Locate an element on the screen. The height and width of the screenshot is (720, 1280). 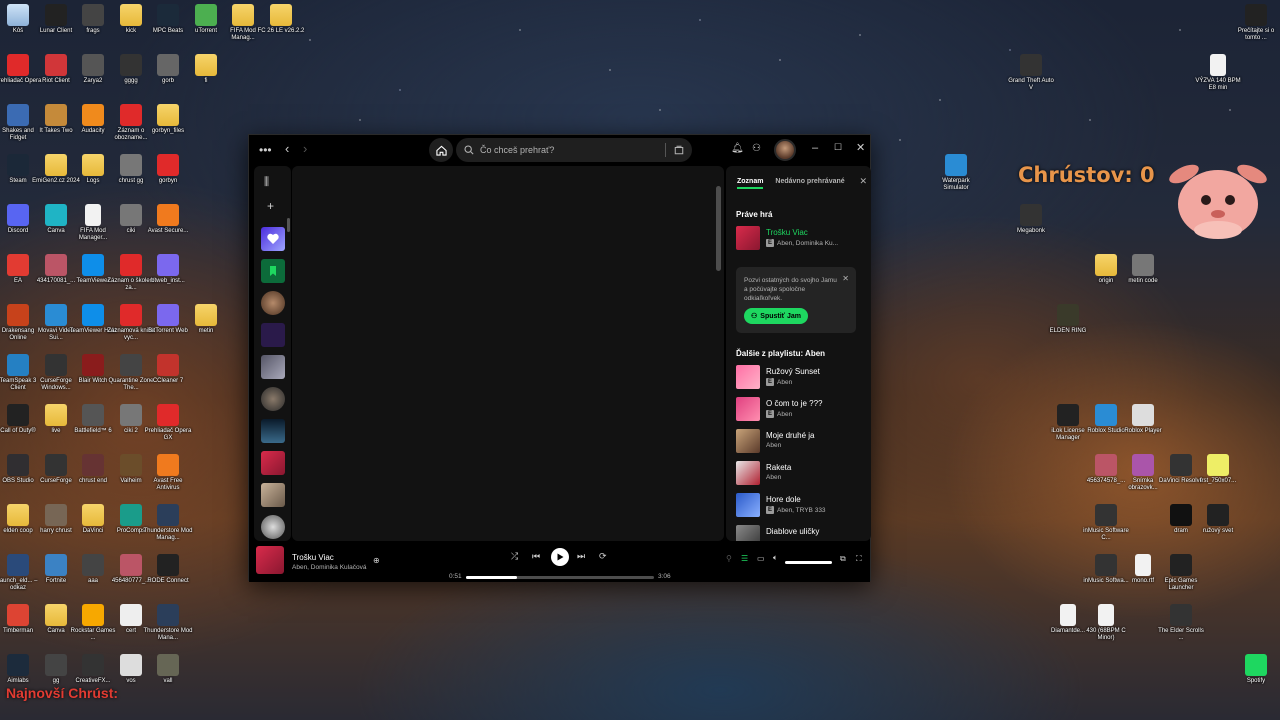
queue-item: Hore dole E Aben, TRYB 333 is located at coordinates (801, 506).